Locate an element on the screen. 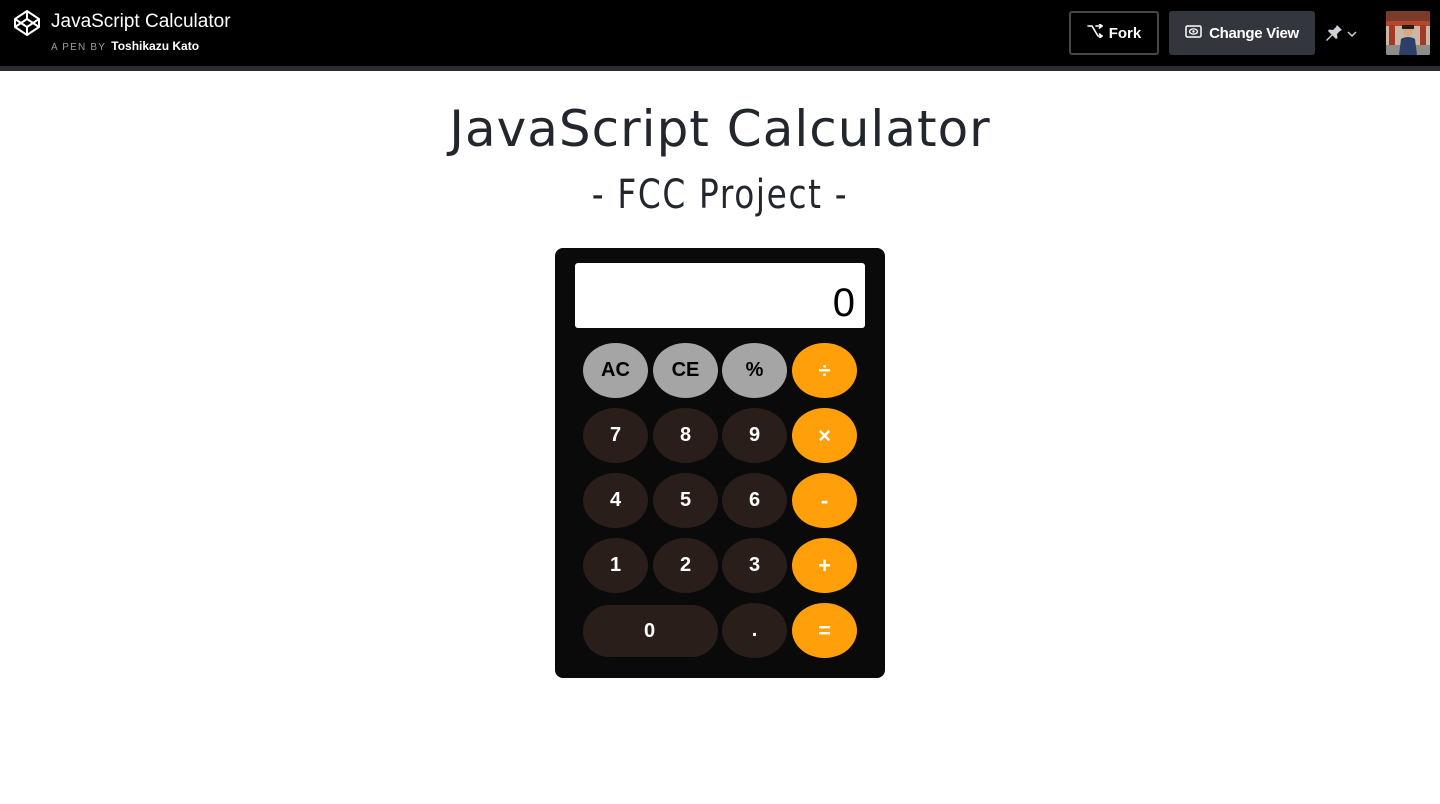 This screenshot has height=804, width=1440. author-link: Toshikazu Kato is located at coordinates (155, 46).